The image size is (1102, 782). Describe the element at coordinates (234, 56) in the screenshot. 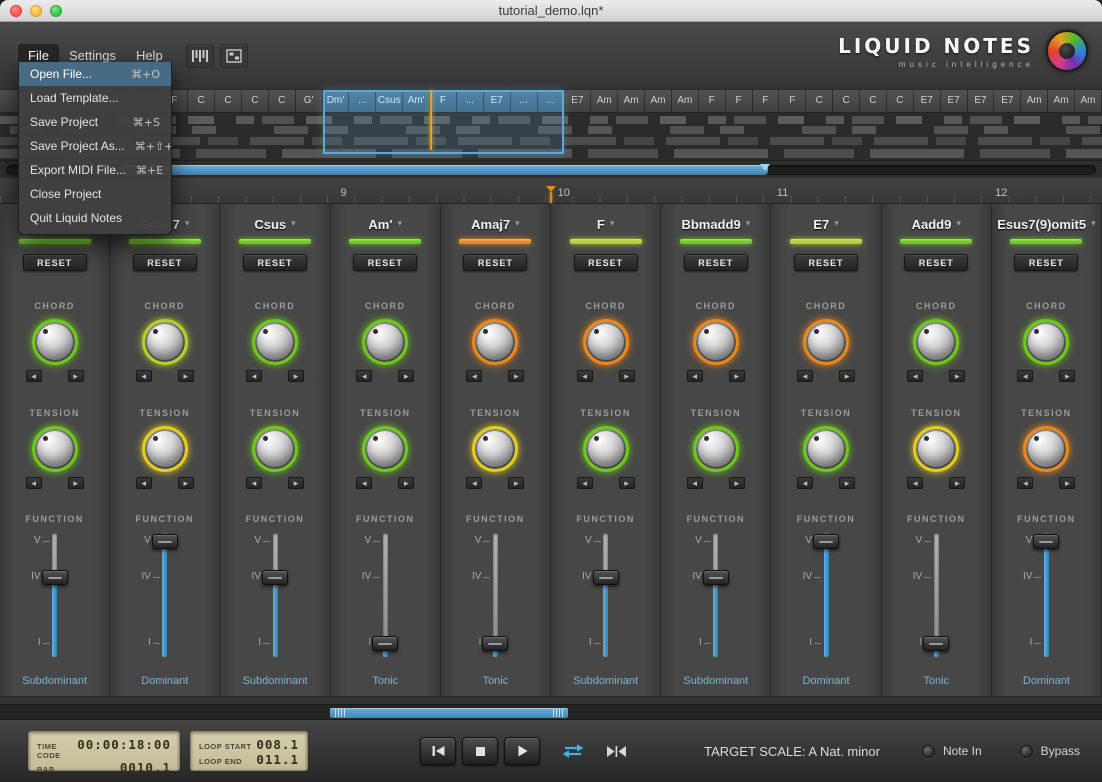

I see `grid-view-button` at that location.